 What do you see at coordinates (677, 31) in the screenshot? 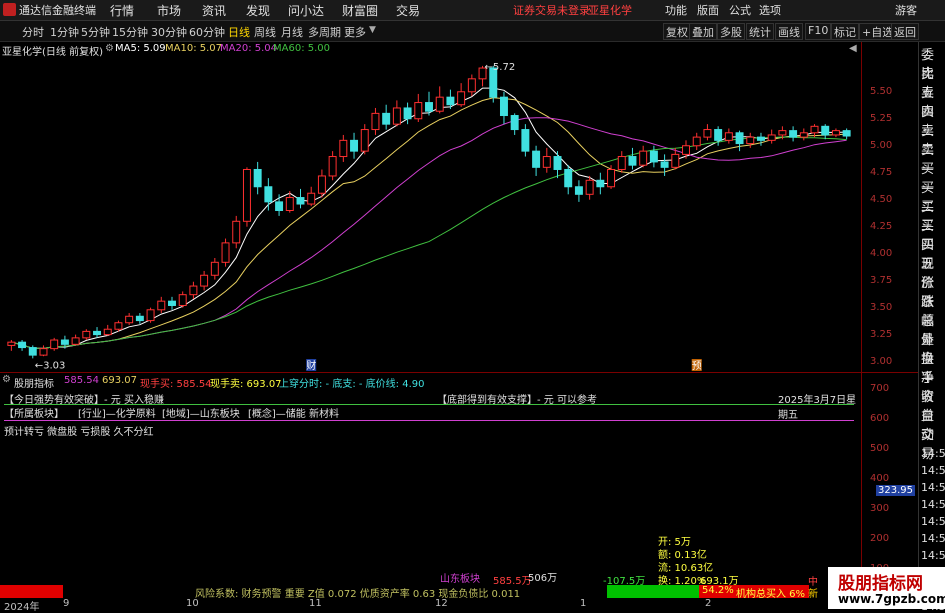
I see `adjust-button: 复权` at bounding box center [677, 31].